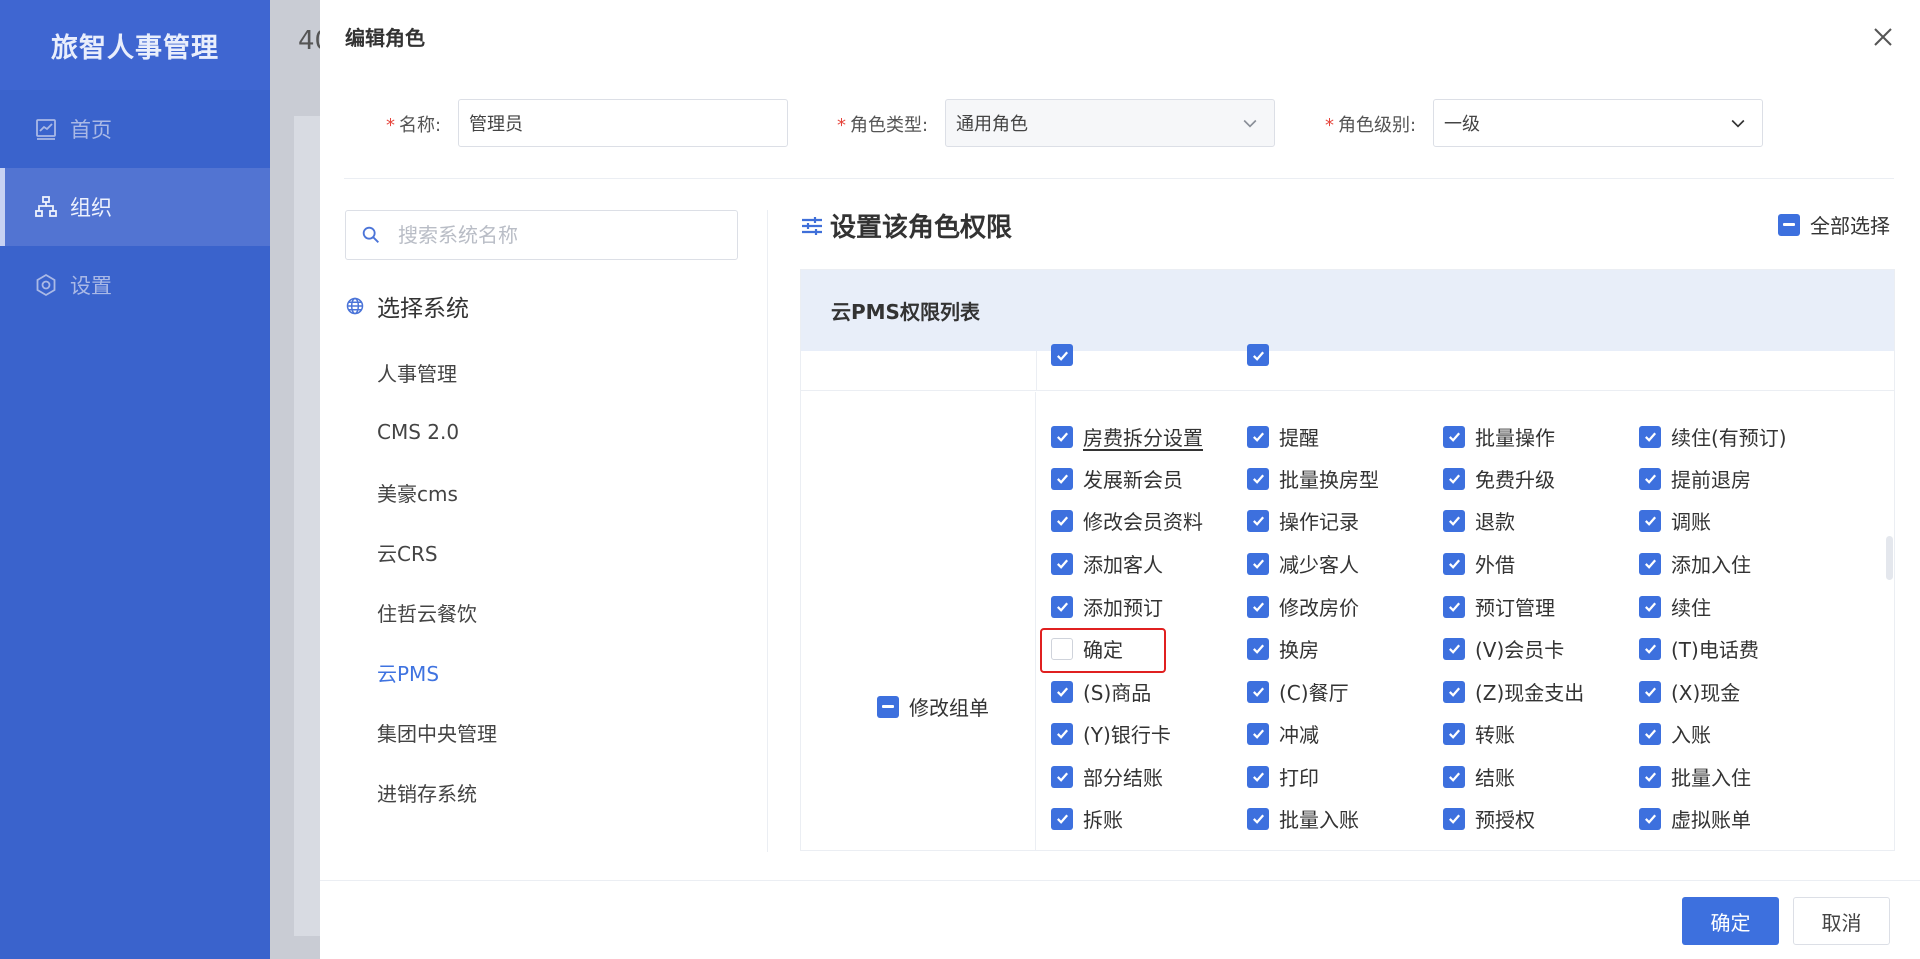  I want to click on permission-checkbox: 批量操作, so click(1541, 436).